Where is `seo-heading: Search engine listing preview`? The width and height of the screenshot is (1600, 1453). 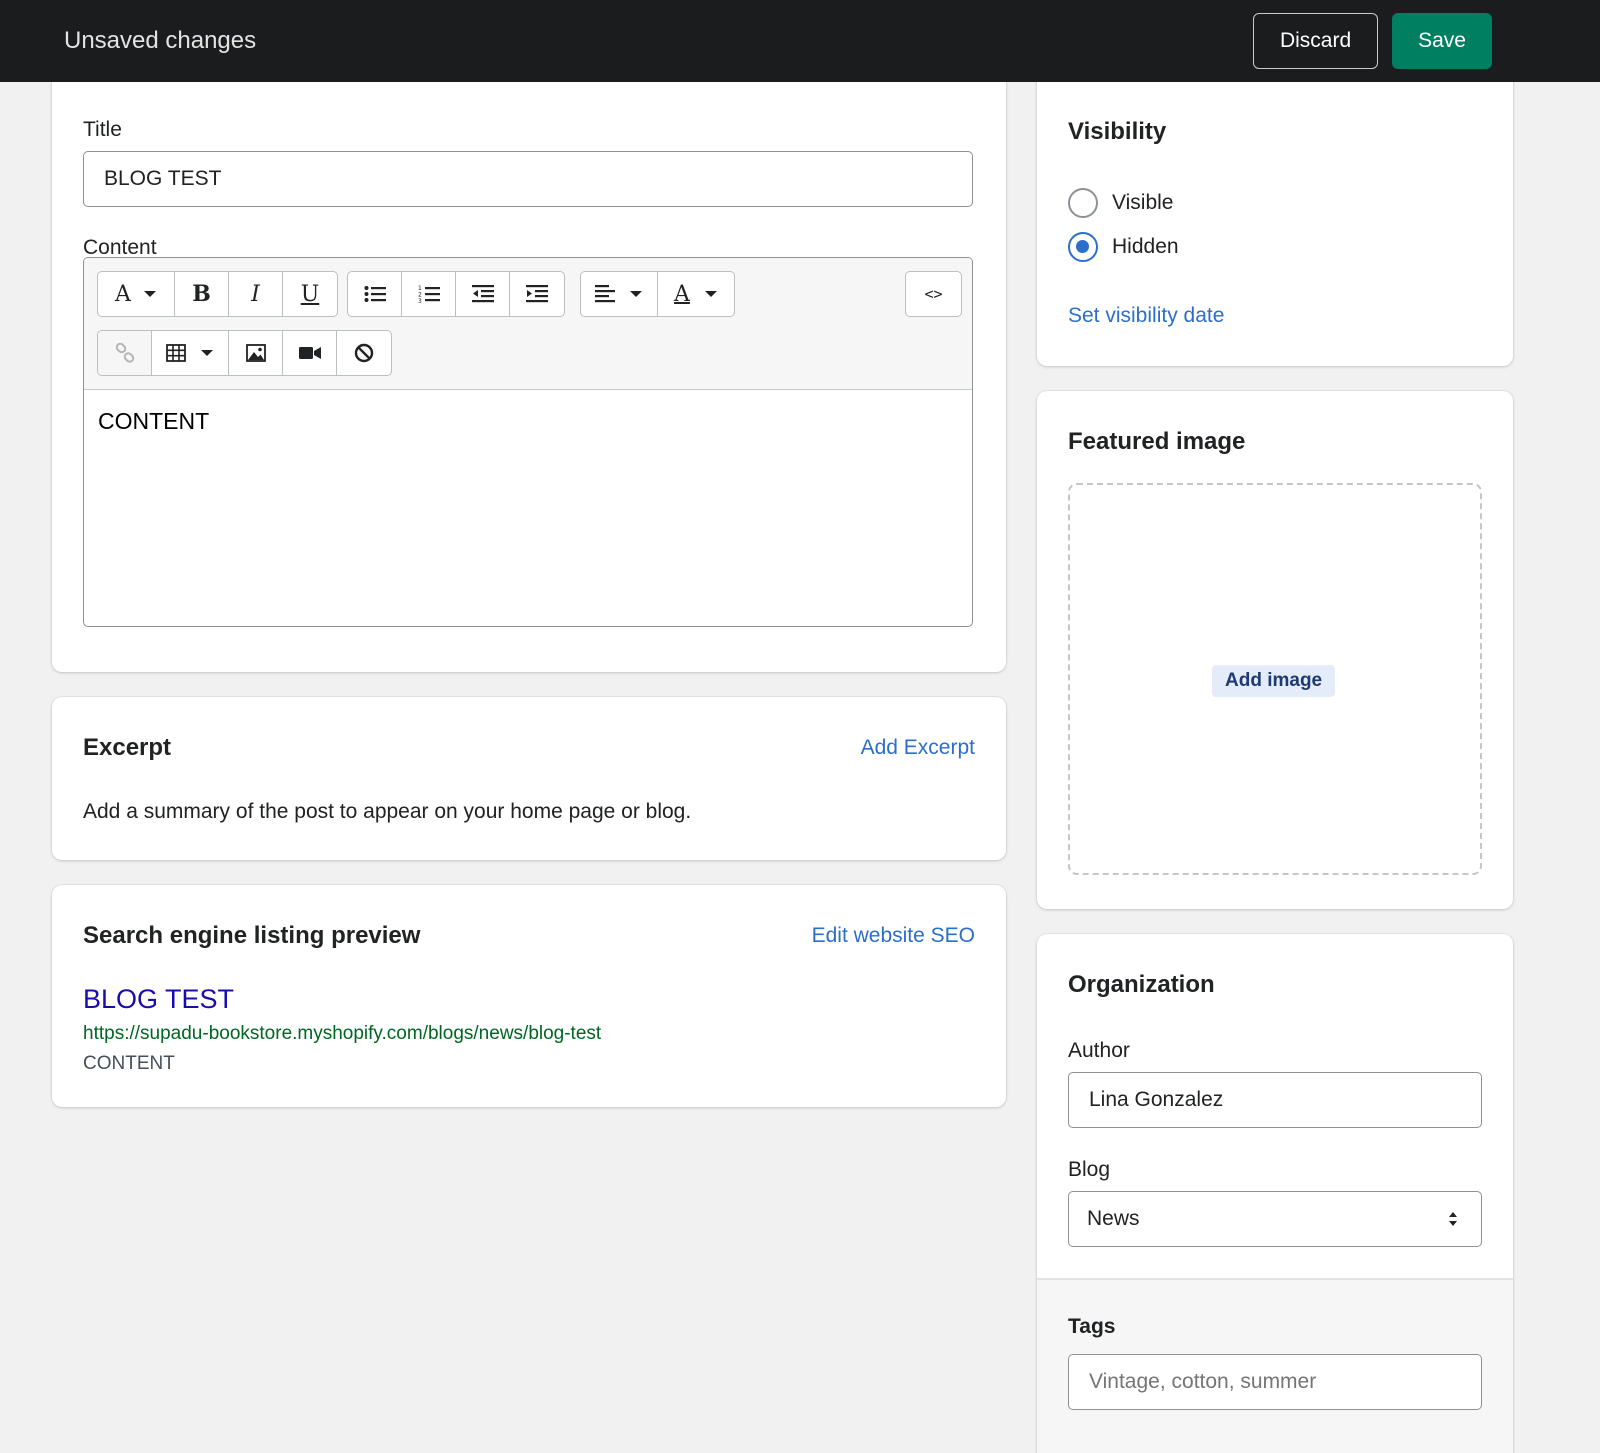 seo-heading: Search engine listing preview is located at coordinates (252, 935).